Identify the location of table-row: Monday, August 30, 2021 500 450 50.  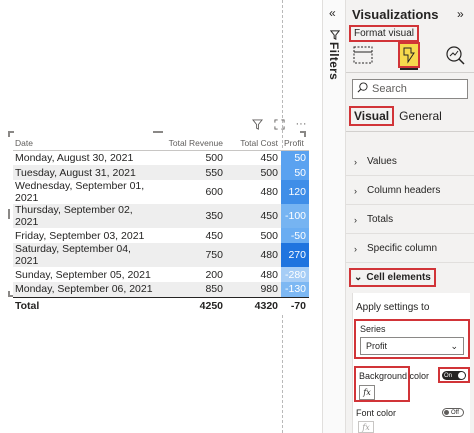
(161, 157).